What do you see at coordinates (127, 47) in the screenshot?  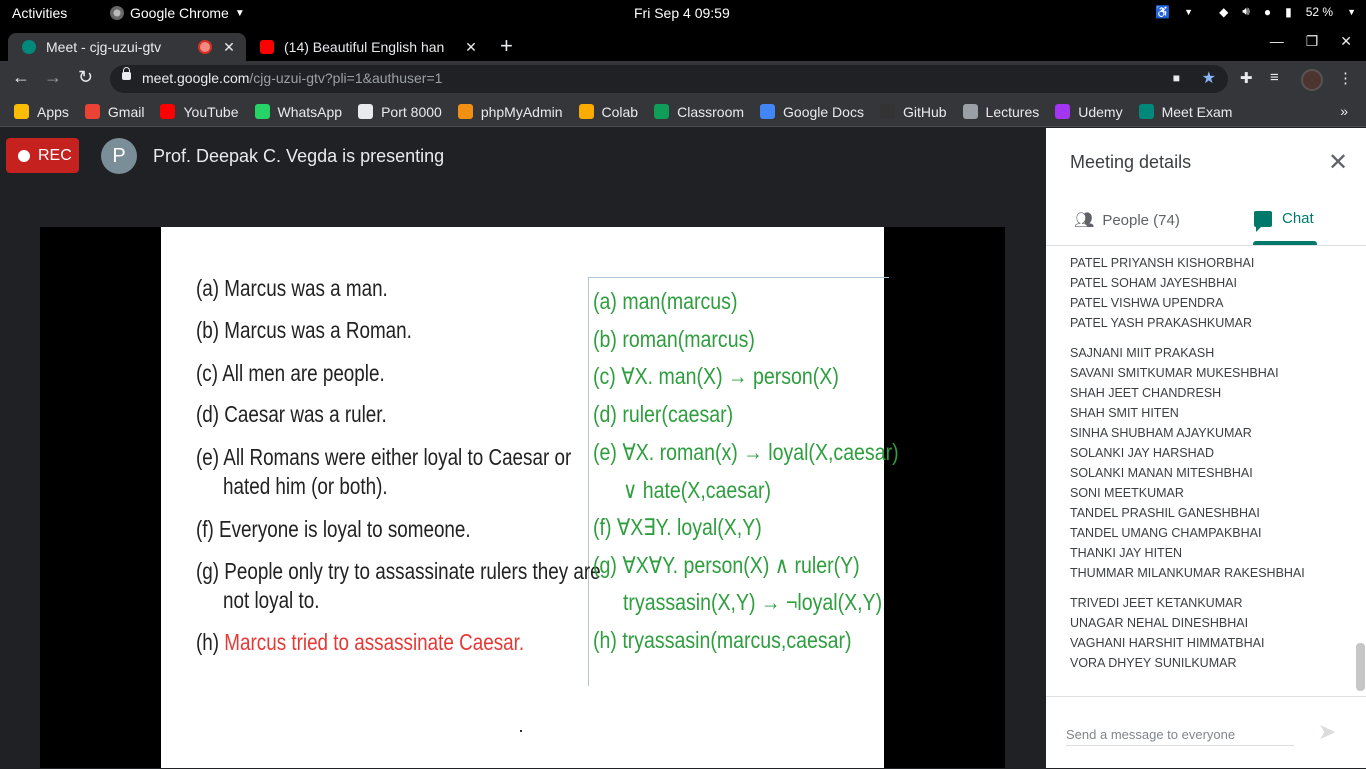 I see `tab-meet: Meet - cjg-uzui-gtv ✕` at bounding box center [127, 47].